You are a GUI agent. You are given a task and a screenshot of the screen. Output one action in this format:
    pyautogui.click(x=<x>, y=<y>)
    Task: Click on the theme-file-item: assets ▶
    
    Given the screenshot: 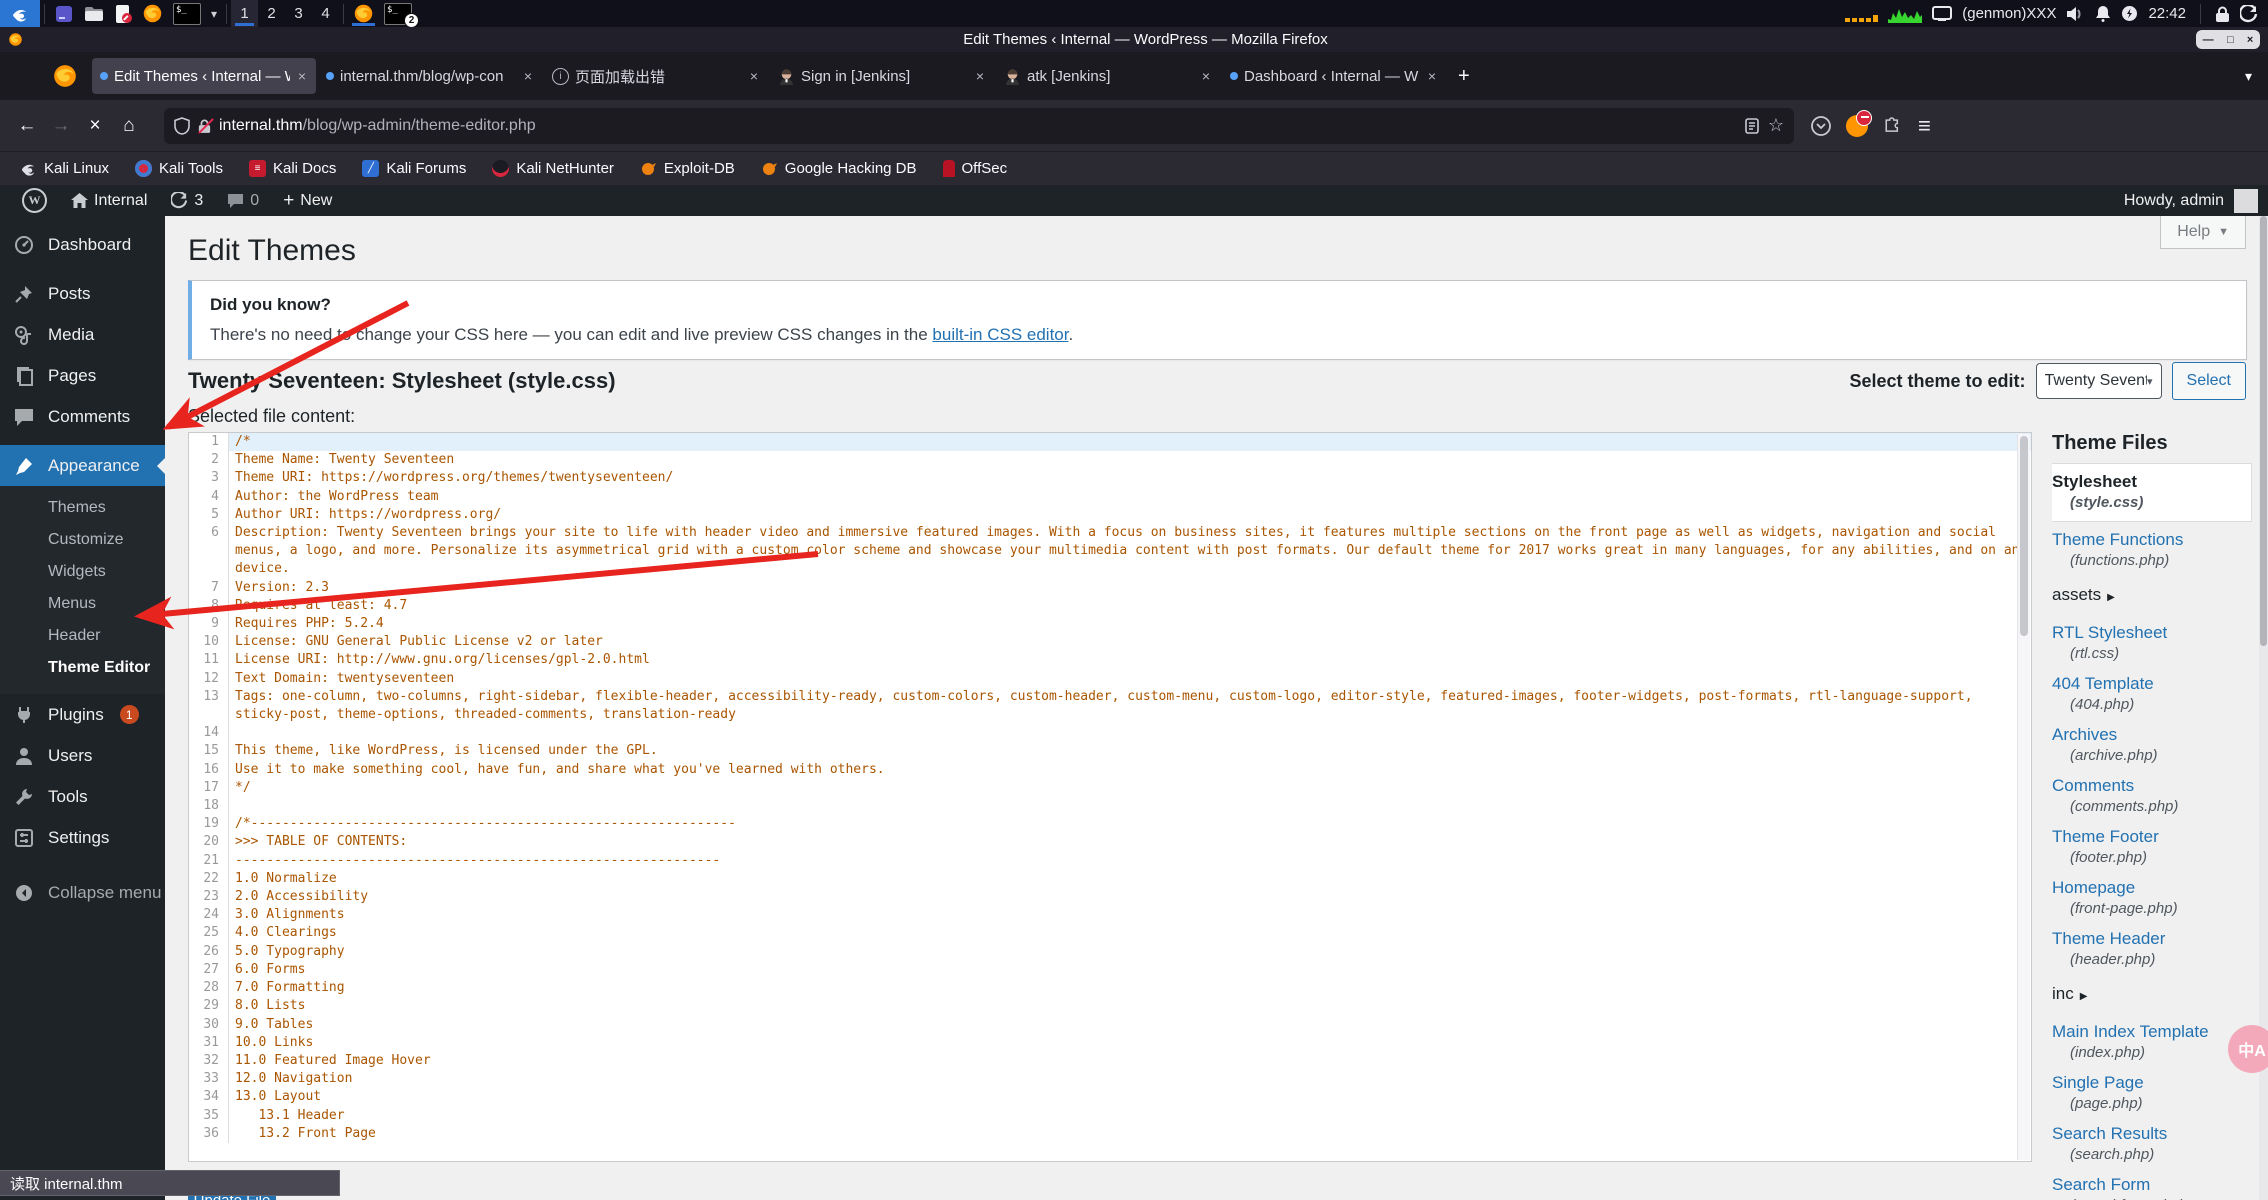 What is the action you would take?
    pyautogui.click(x=2152, y=597)
    